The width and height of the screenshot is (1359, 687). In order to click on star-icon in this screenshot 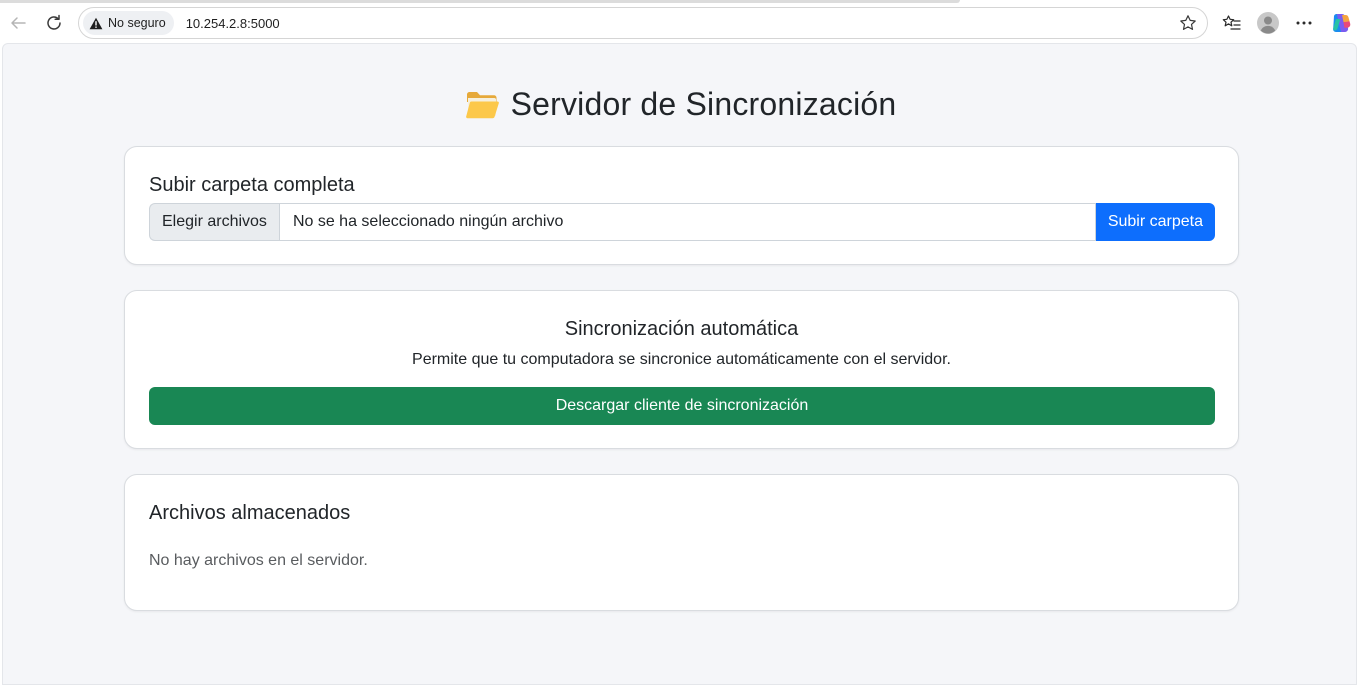, I will do `click(1188, 22)`.